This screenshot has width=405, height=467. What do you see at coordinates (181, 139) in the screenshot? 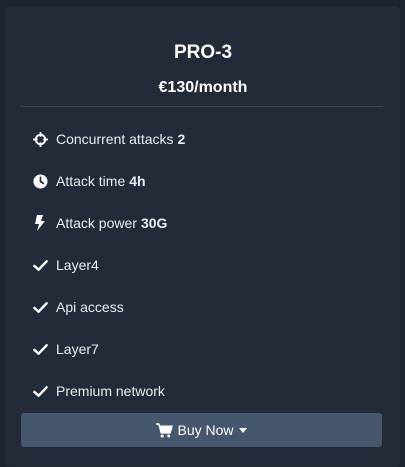
I see `feature-value: 2` at bounding box center [181, 139].